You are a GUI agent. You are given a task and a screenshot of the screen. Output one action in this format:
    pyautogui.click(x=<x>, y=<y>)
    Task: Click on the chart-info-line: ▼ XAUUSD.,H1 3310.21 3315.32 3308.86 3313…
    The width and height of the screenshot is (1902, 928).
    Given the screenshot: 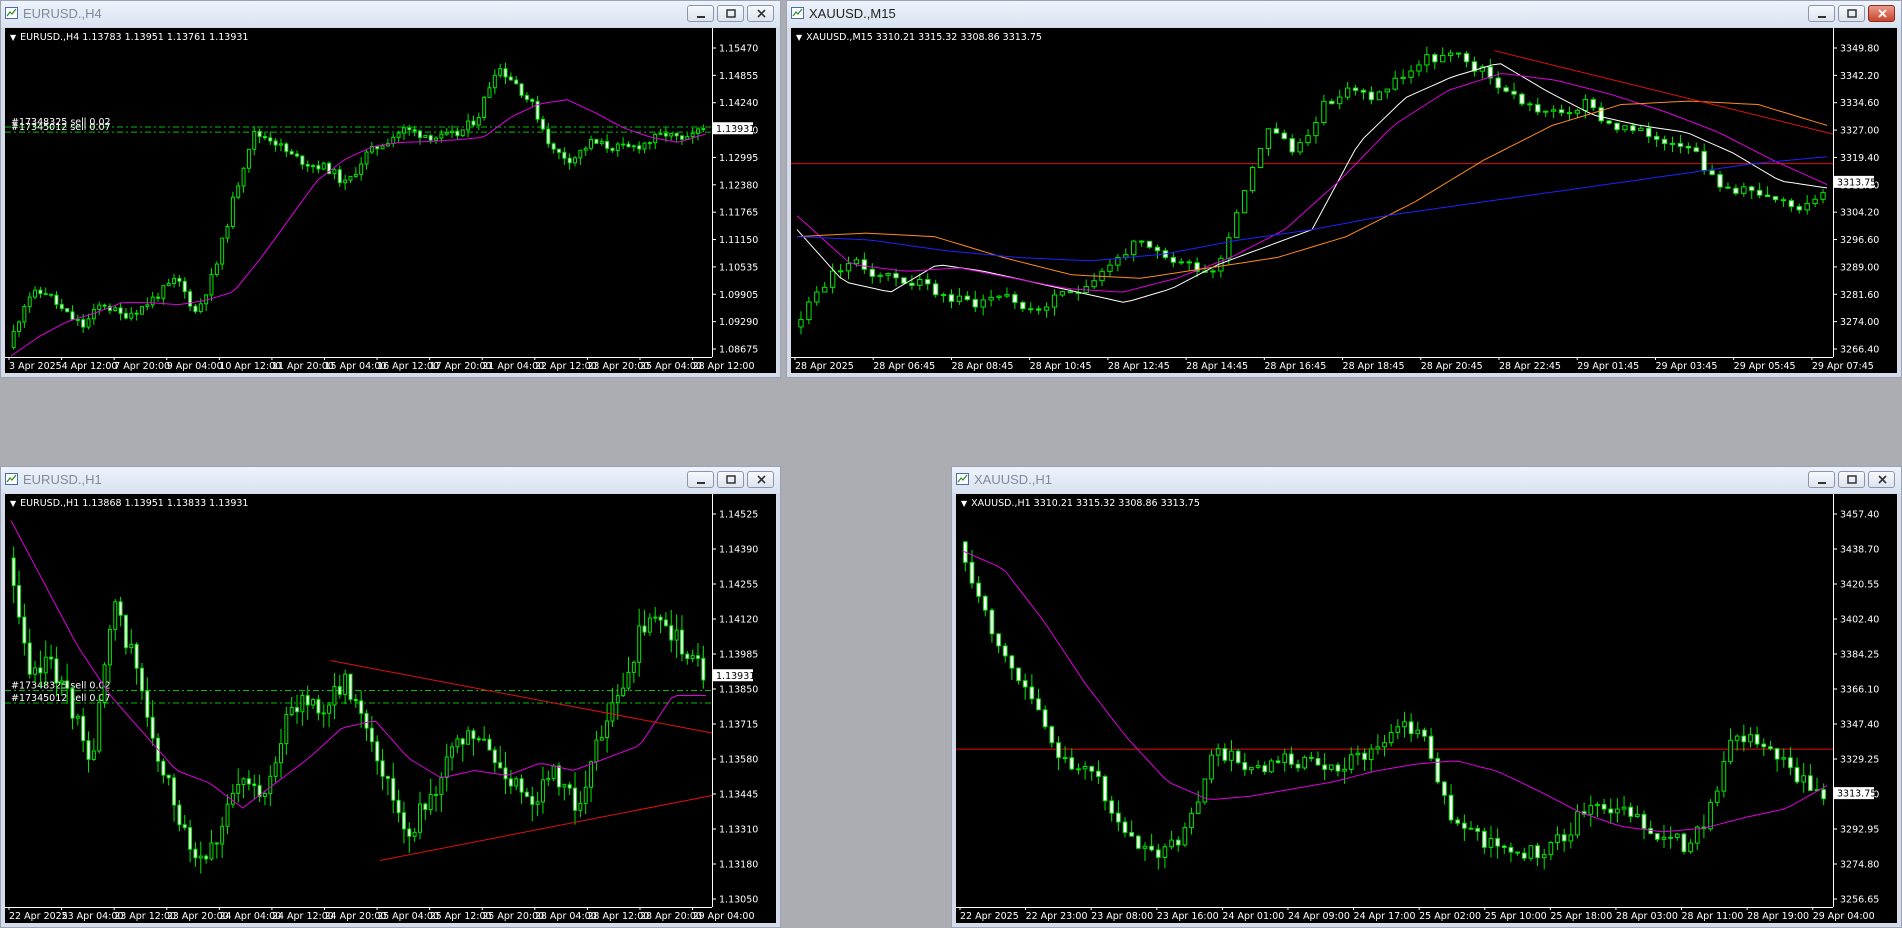 What is the action you would take?
    pyautogui.click(x=1080, y=503)
    